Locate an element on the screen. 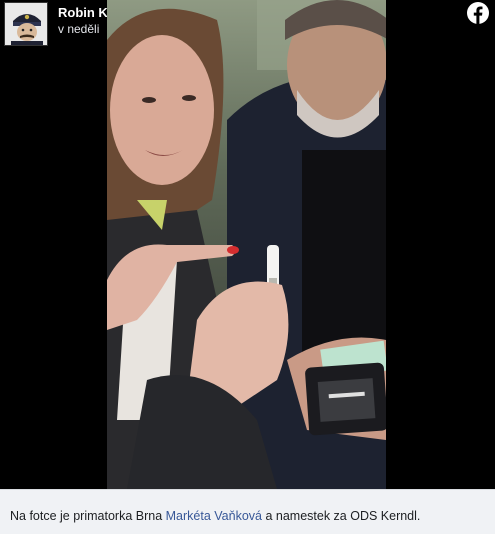 This screenshot has height=534, width=495. avatar-image is located at coordinates (26, 24).